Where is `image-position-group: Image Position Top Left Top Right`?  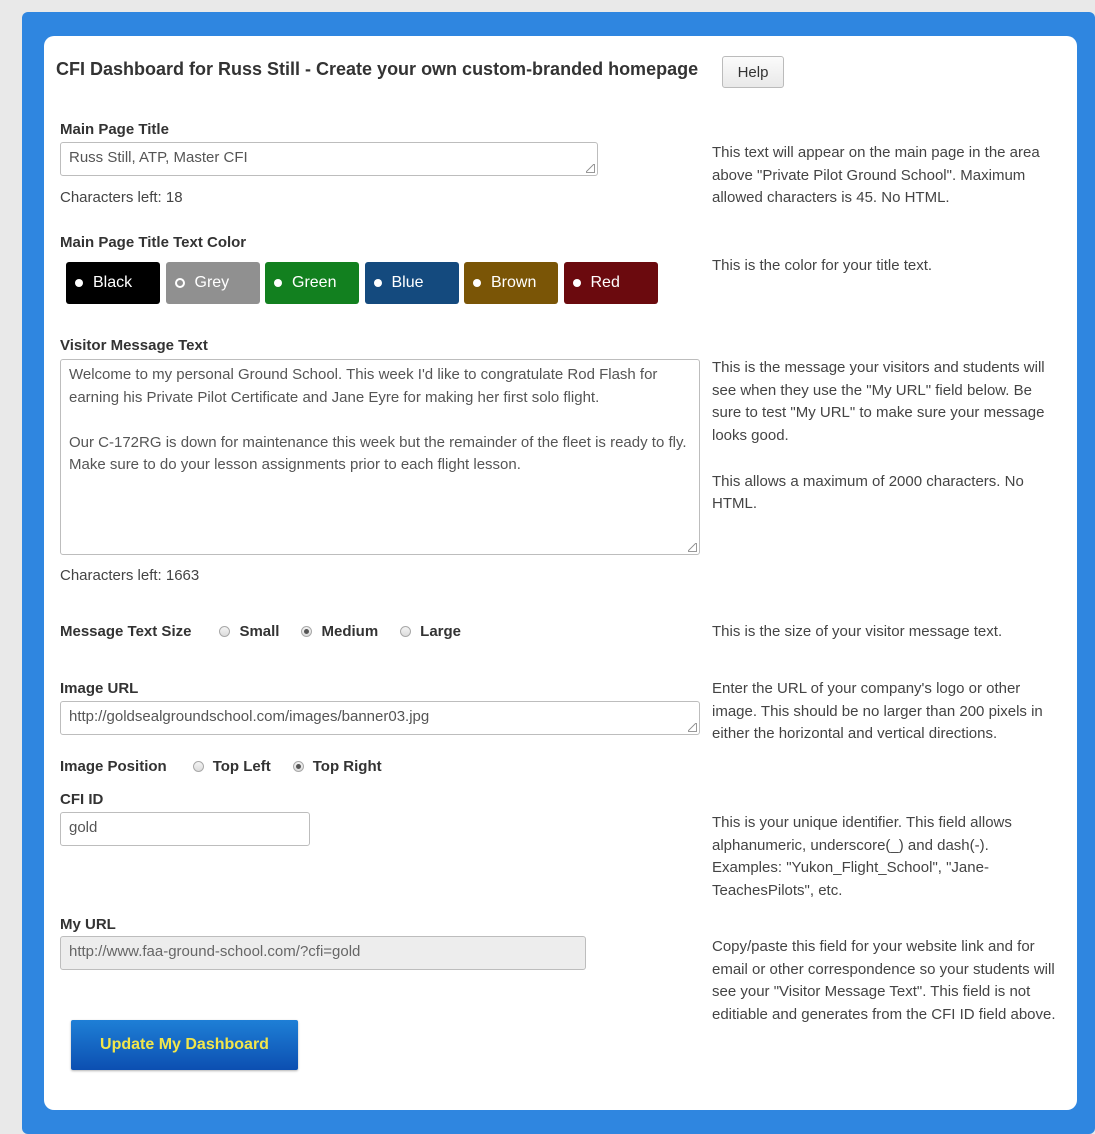 image-position-group: Image Position Top Left Top Right is located at coordinates (221, 766).